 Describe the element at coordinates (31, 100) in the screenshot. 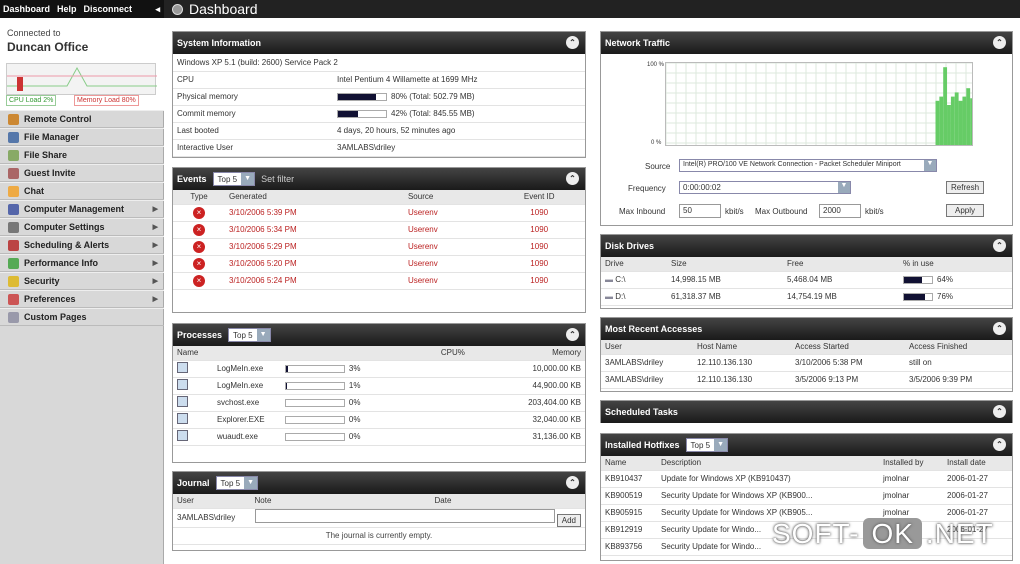

I see `cpu-load-label: CPU Load 2%` at that location.